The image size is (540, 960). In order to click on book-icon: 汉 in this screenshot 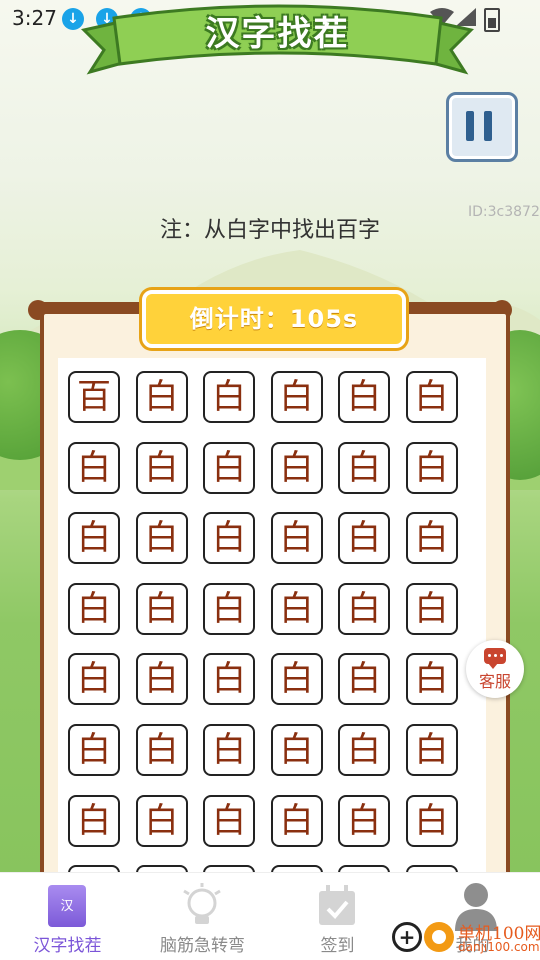, I will do `click(67, 906)`.